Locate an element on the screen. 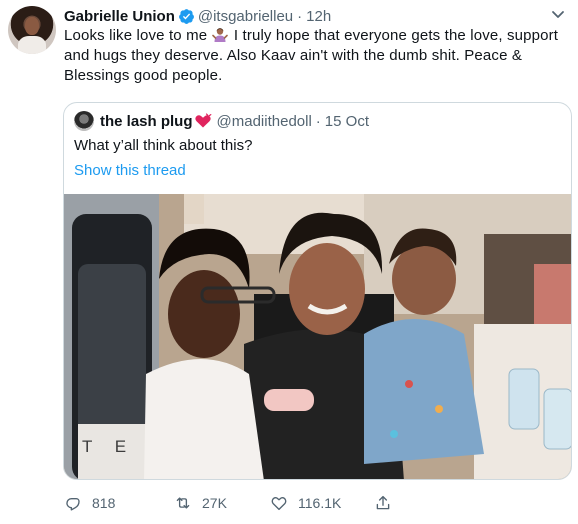 This screenshot has width=578, height=524. share-button is located at coordinates (388, 503).